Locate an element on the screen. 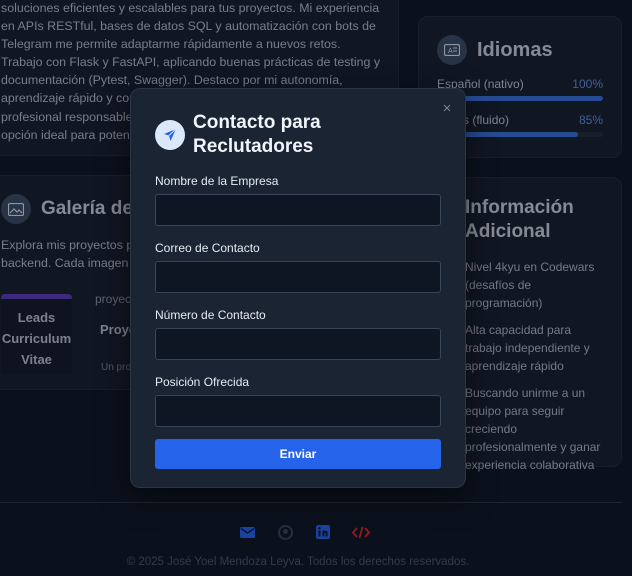  contact-email-group: Correo de Contacto is located at coordinates (298, 267).